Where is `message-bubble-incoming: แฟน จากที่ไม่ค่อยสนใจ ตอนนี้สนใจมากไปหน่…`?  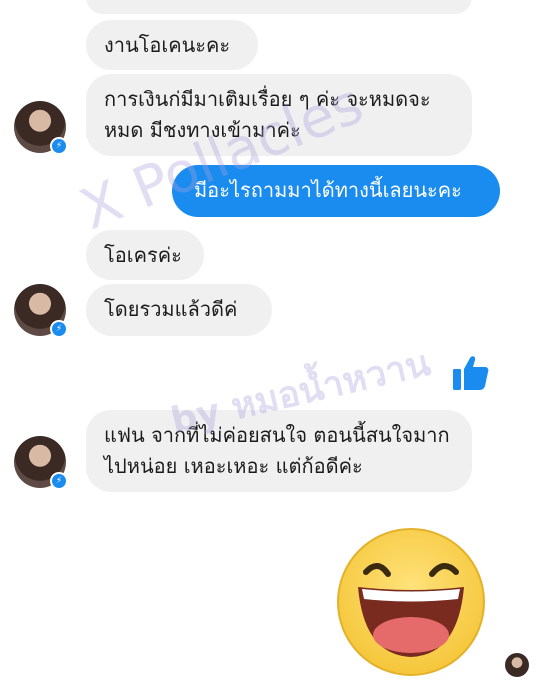 message-bubble-incoming: แฟน จากที่ไม่ค่อยสนใจ ตอนนี้สนใจมากไปหน่… is located at coordinates (279, 451).